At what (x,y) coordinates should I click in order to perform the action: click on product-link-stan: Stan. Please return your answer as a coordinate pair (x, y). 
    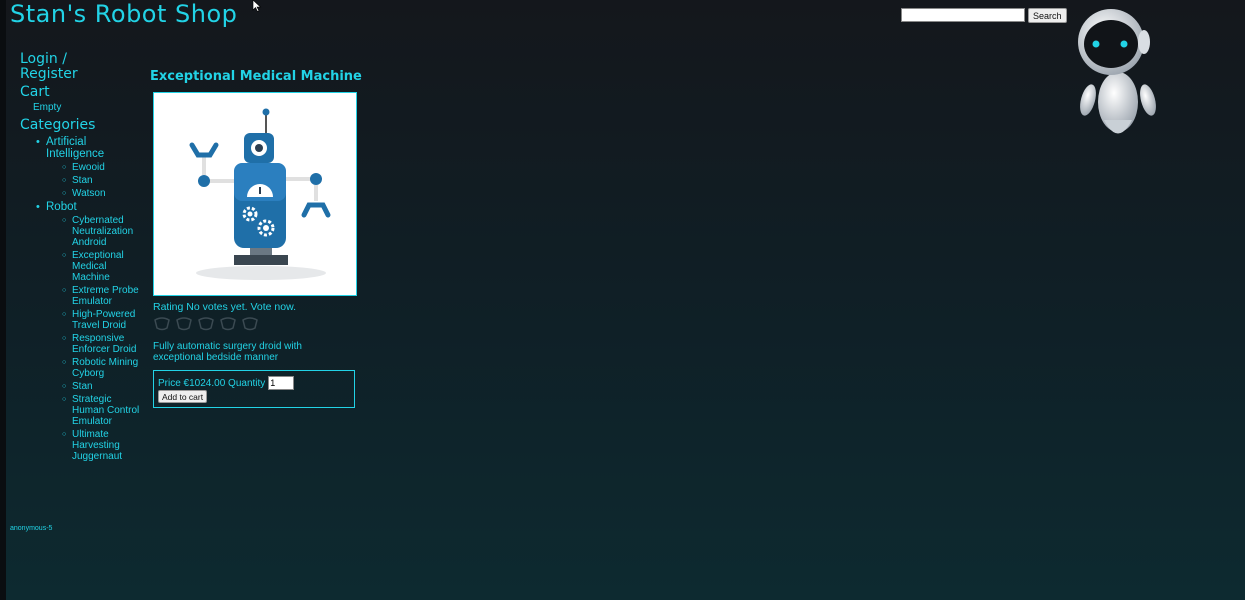
    Looking at the image, I should click on (94, 180).